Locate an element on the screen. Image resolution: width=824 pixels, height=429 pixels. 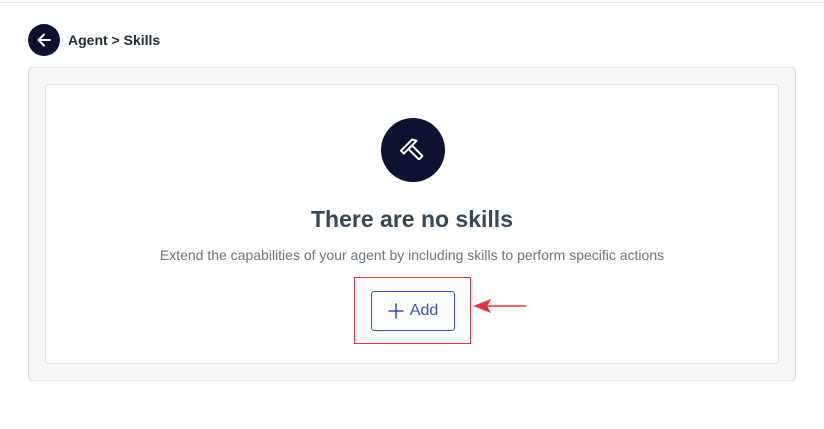
skill-badge is located at coordinates (413, 150).